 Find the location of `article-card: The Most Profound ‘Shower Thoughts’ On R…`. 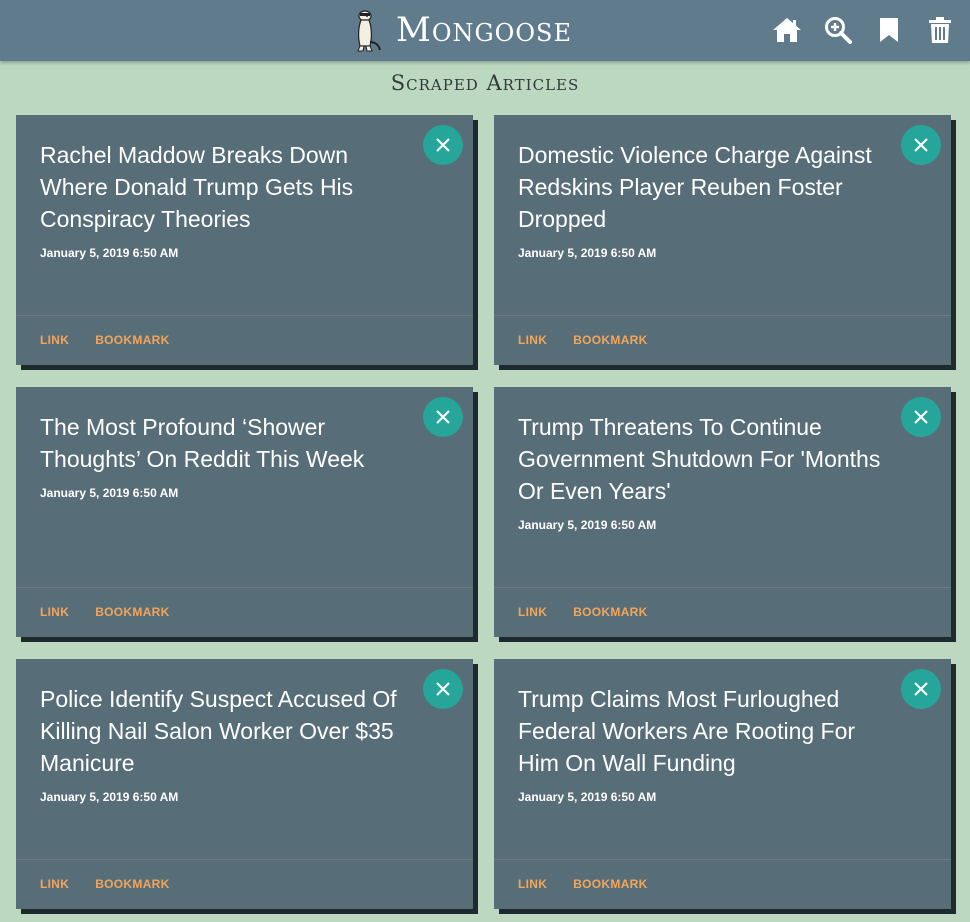

article-card: The Most Profound ‘Shower Thoughts’ On R… is located at coordinates (244, 512).